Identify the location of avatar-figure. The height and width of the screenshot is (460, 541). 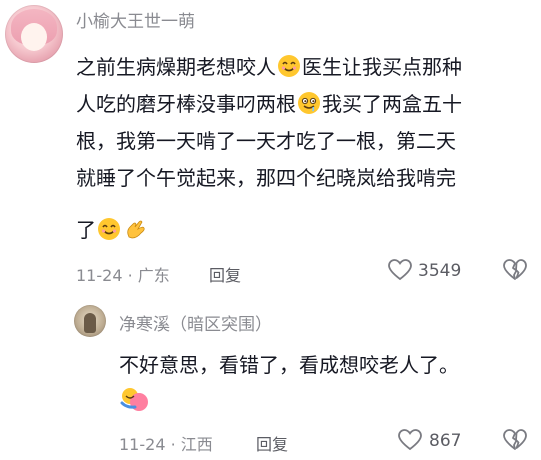
(90, 323).